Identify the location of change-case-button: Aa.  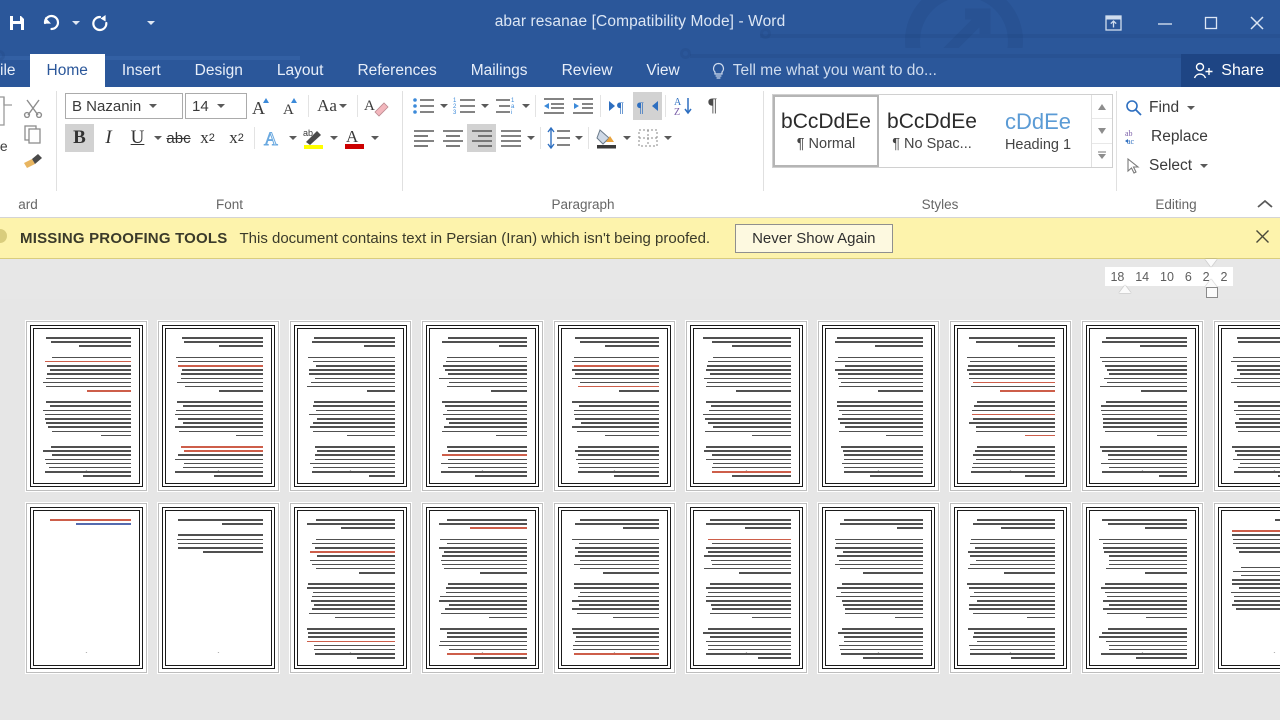
(333, 106).